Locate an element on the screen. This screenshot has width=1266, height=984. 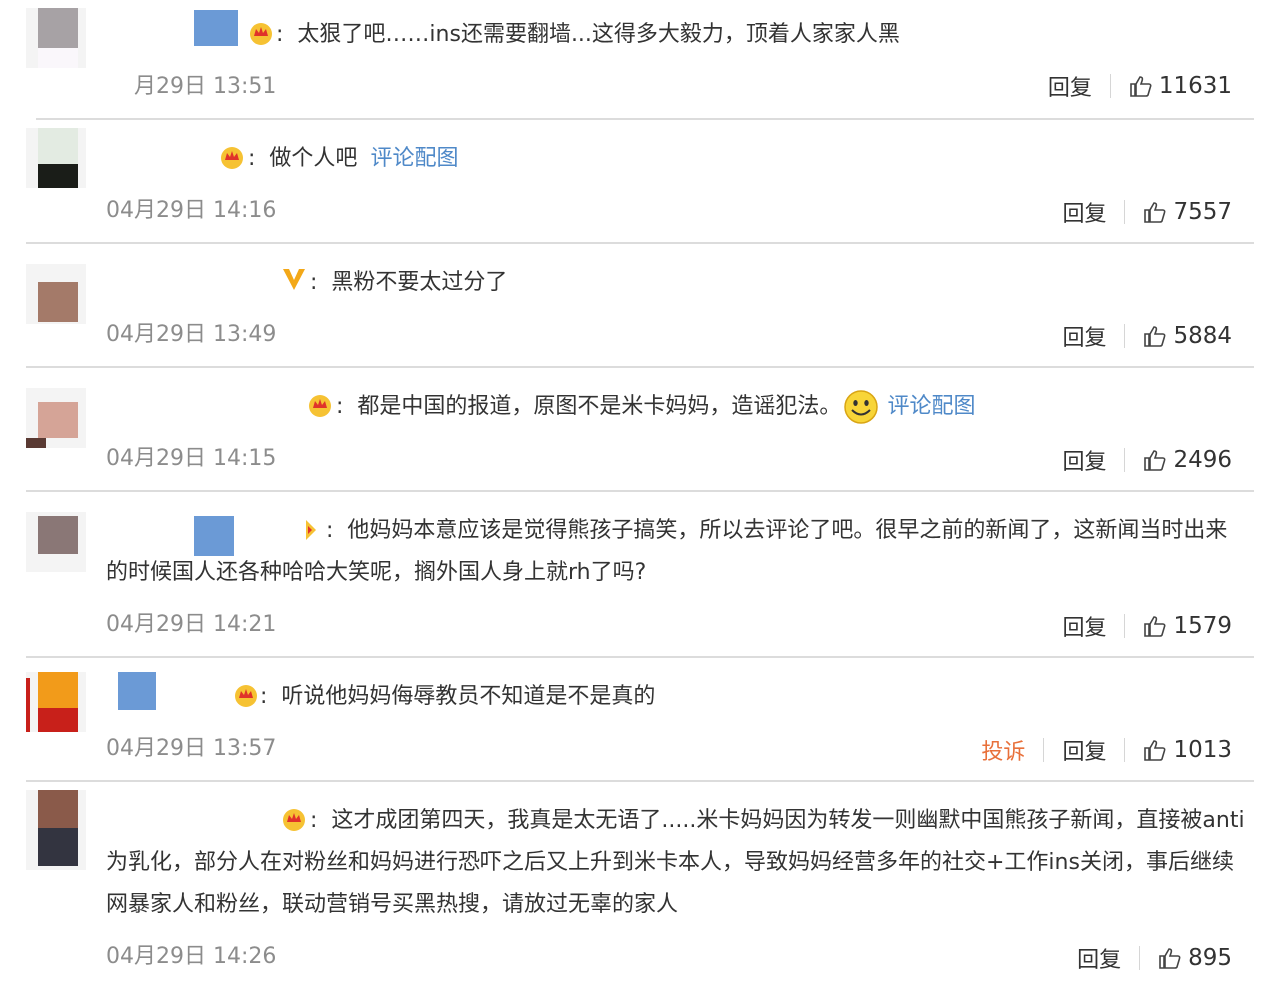
comment-actions: 回复 1579 is located at coordinates (1147, 626).